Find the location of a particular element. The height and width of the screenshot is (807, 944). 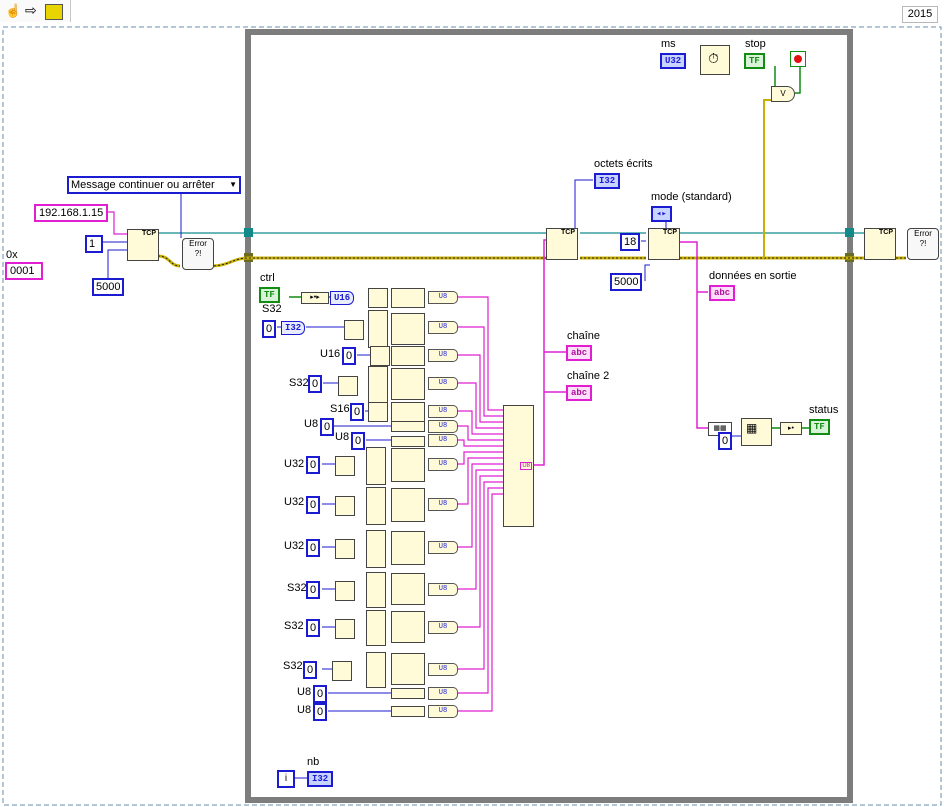

tcp-open-node: TCP is located at coordinates (143, 245).